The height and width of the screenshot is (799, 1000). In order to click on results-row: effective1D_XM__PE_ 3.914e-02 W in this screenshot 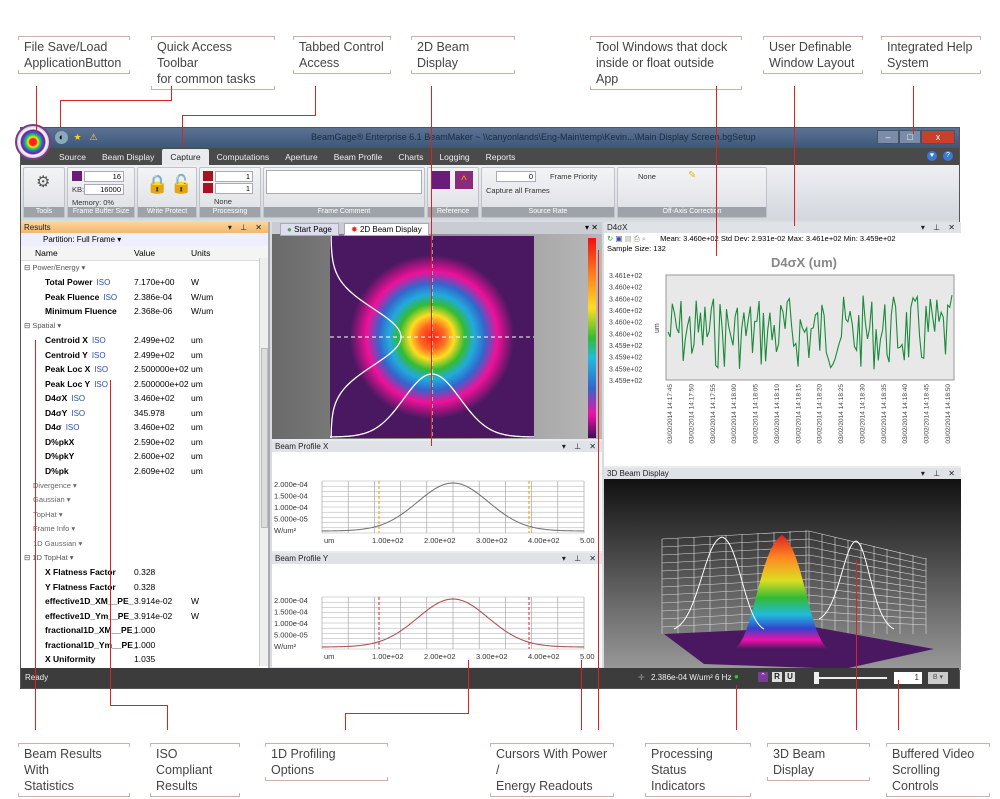, I will do `click(144, 601)`.